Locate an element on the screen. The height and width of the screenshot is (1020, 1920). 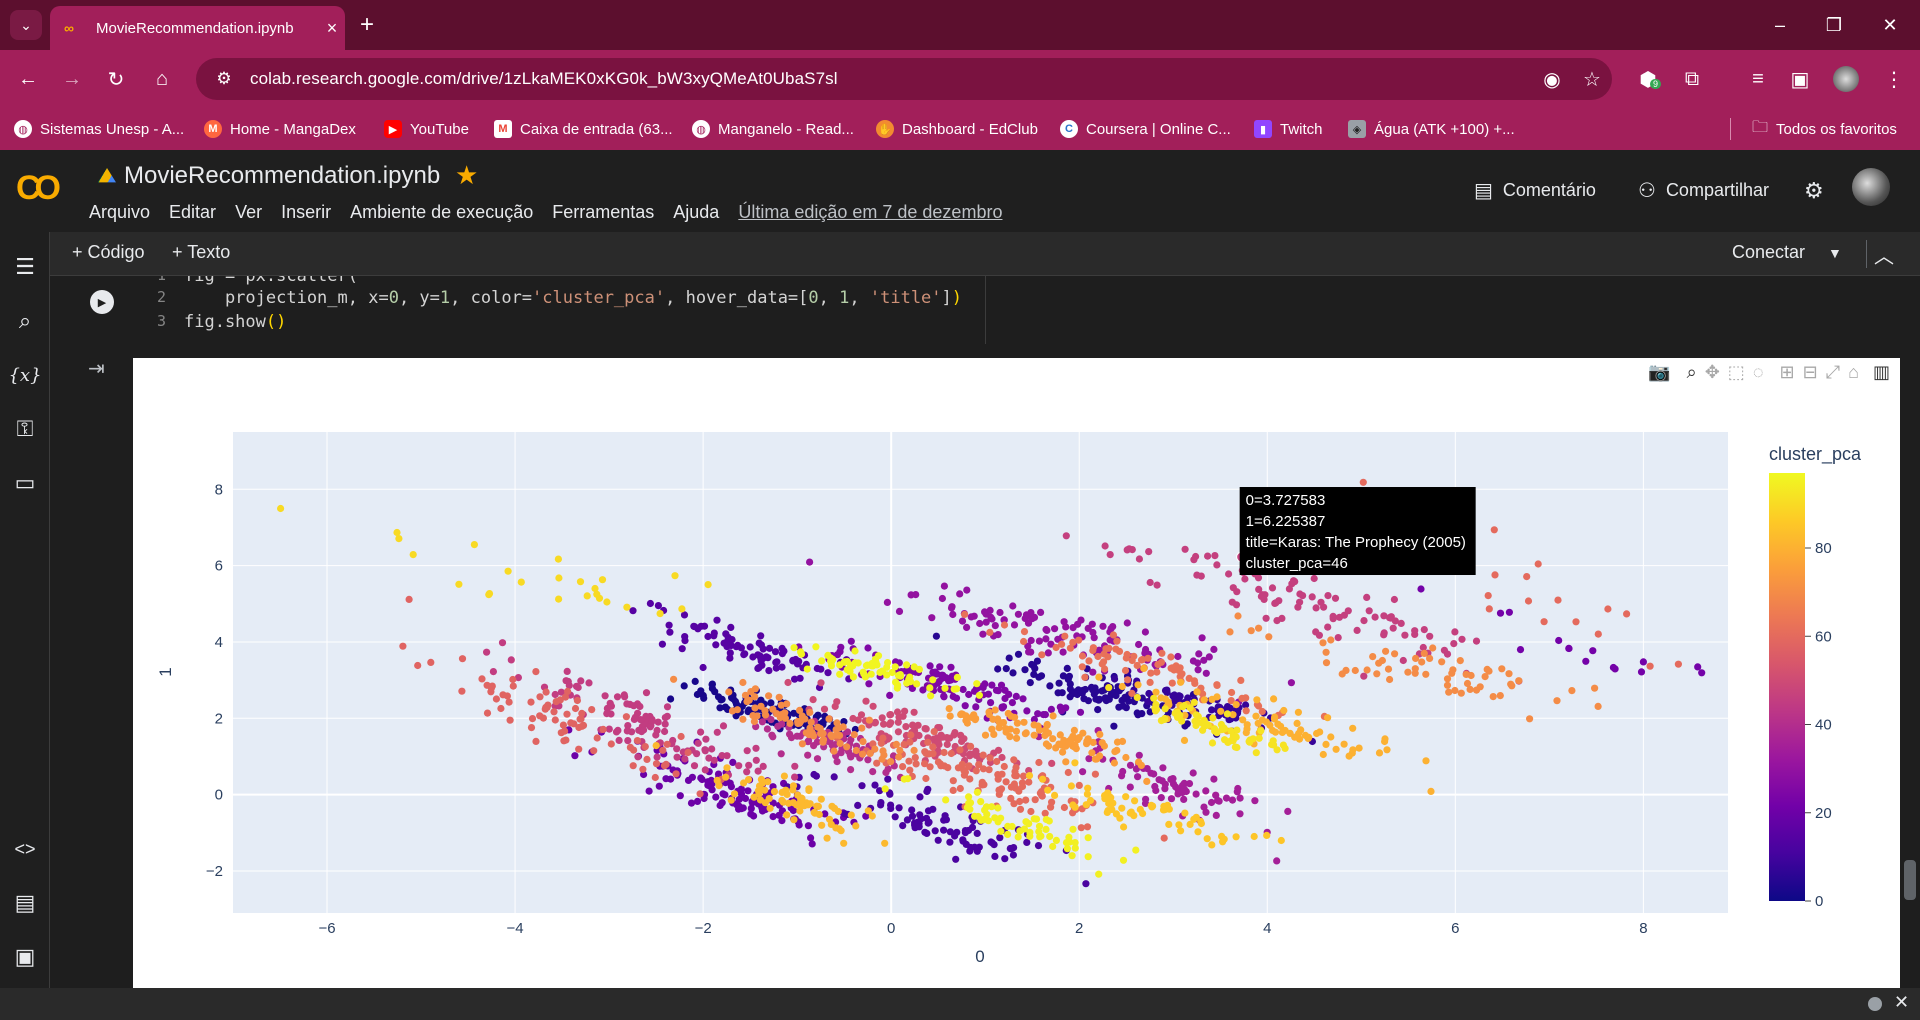
star-icon: ★ is located at coordinates (466, 175).